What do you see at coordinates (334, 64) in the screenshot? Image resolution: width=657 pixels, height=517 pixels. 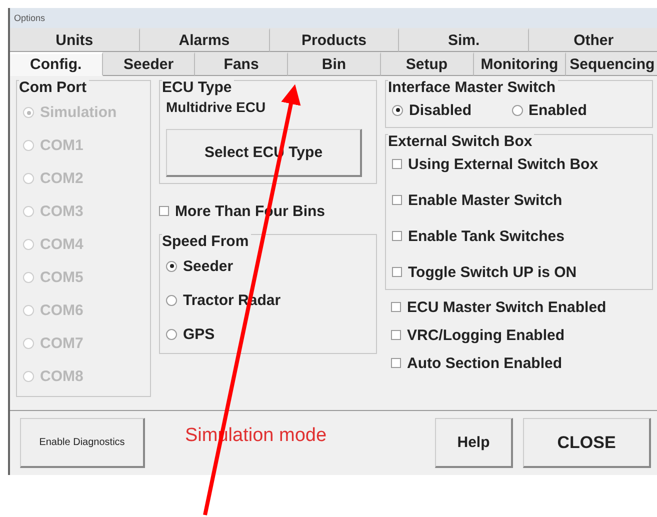 I see `tab: Bin` at bounding box center [334, 64].